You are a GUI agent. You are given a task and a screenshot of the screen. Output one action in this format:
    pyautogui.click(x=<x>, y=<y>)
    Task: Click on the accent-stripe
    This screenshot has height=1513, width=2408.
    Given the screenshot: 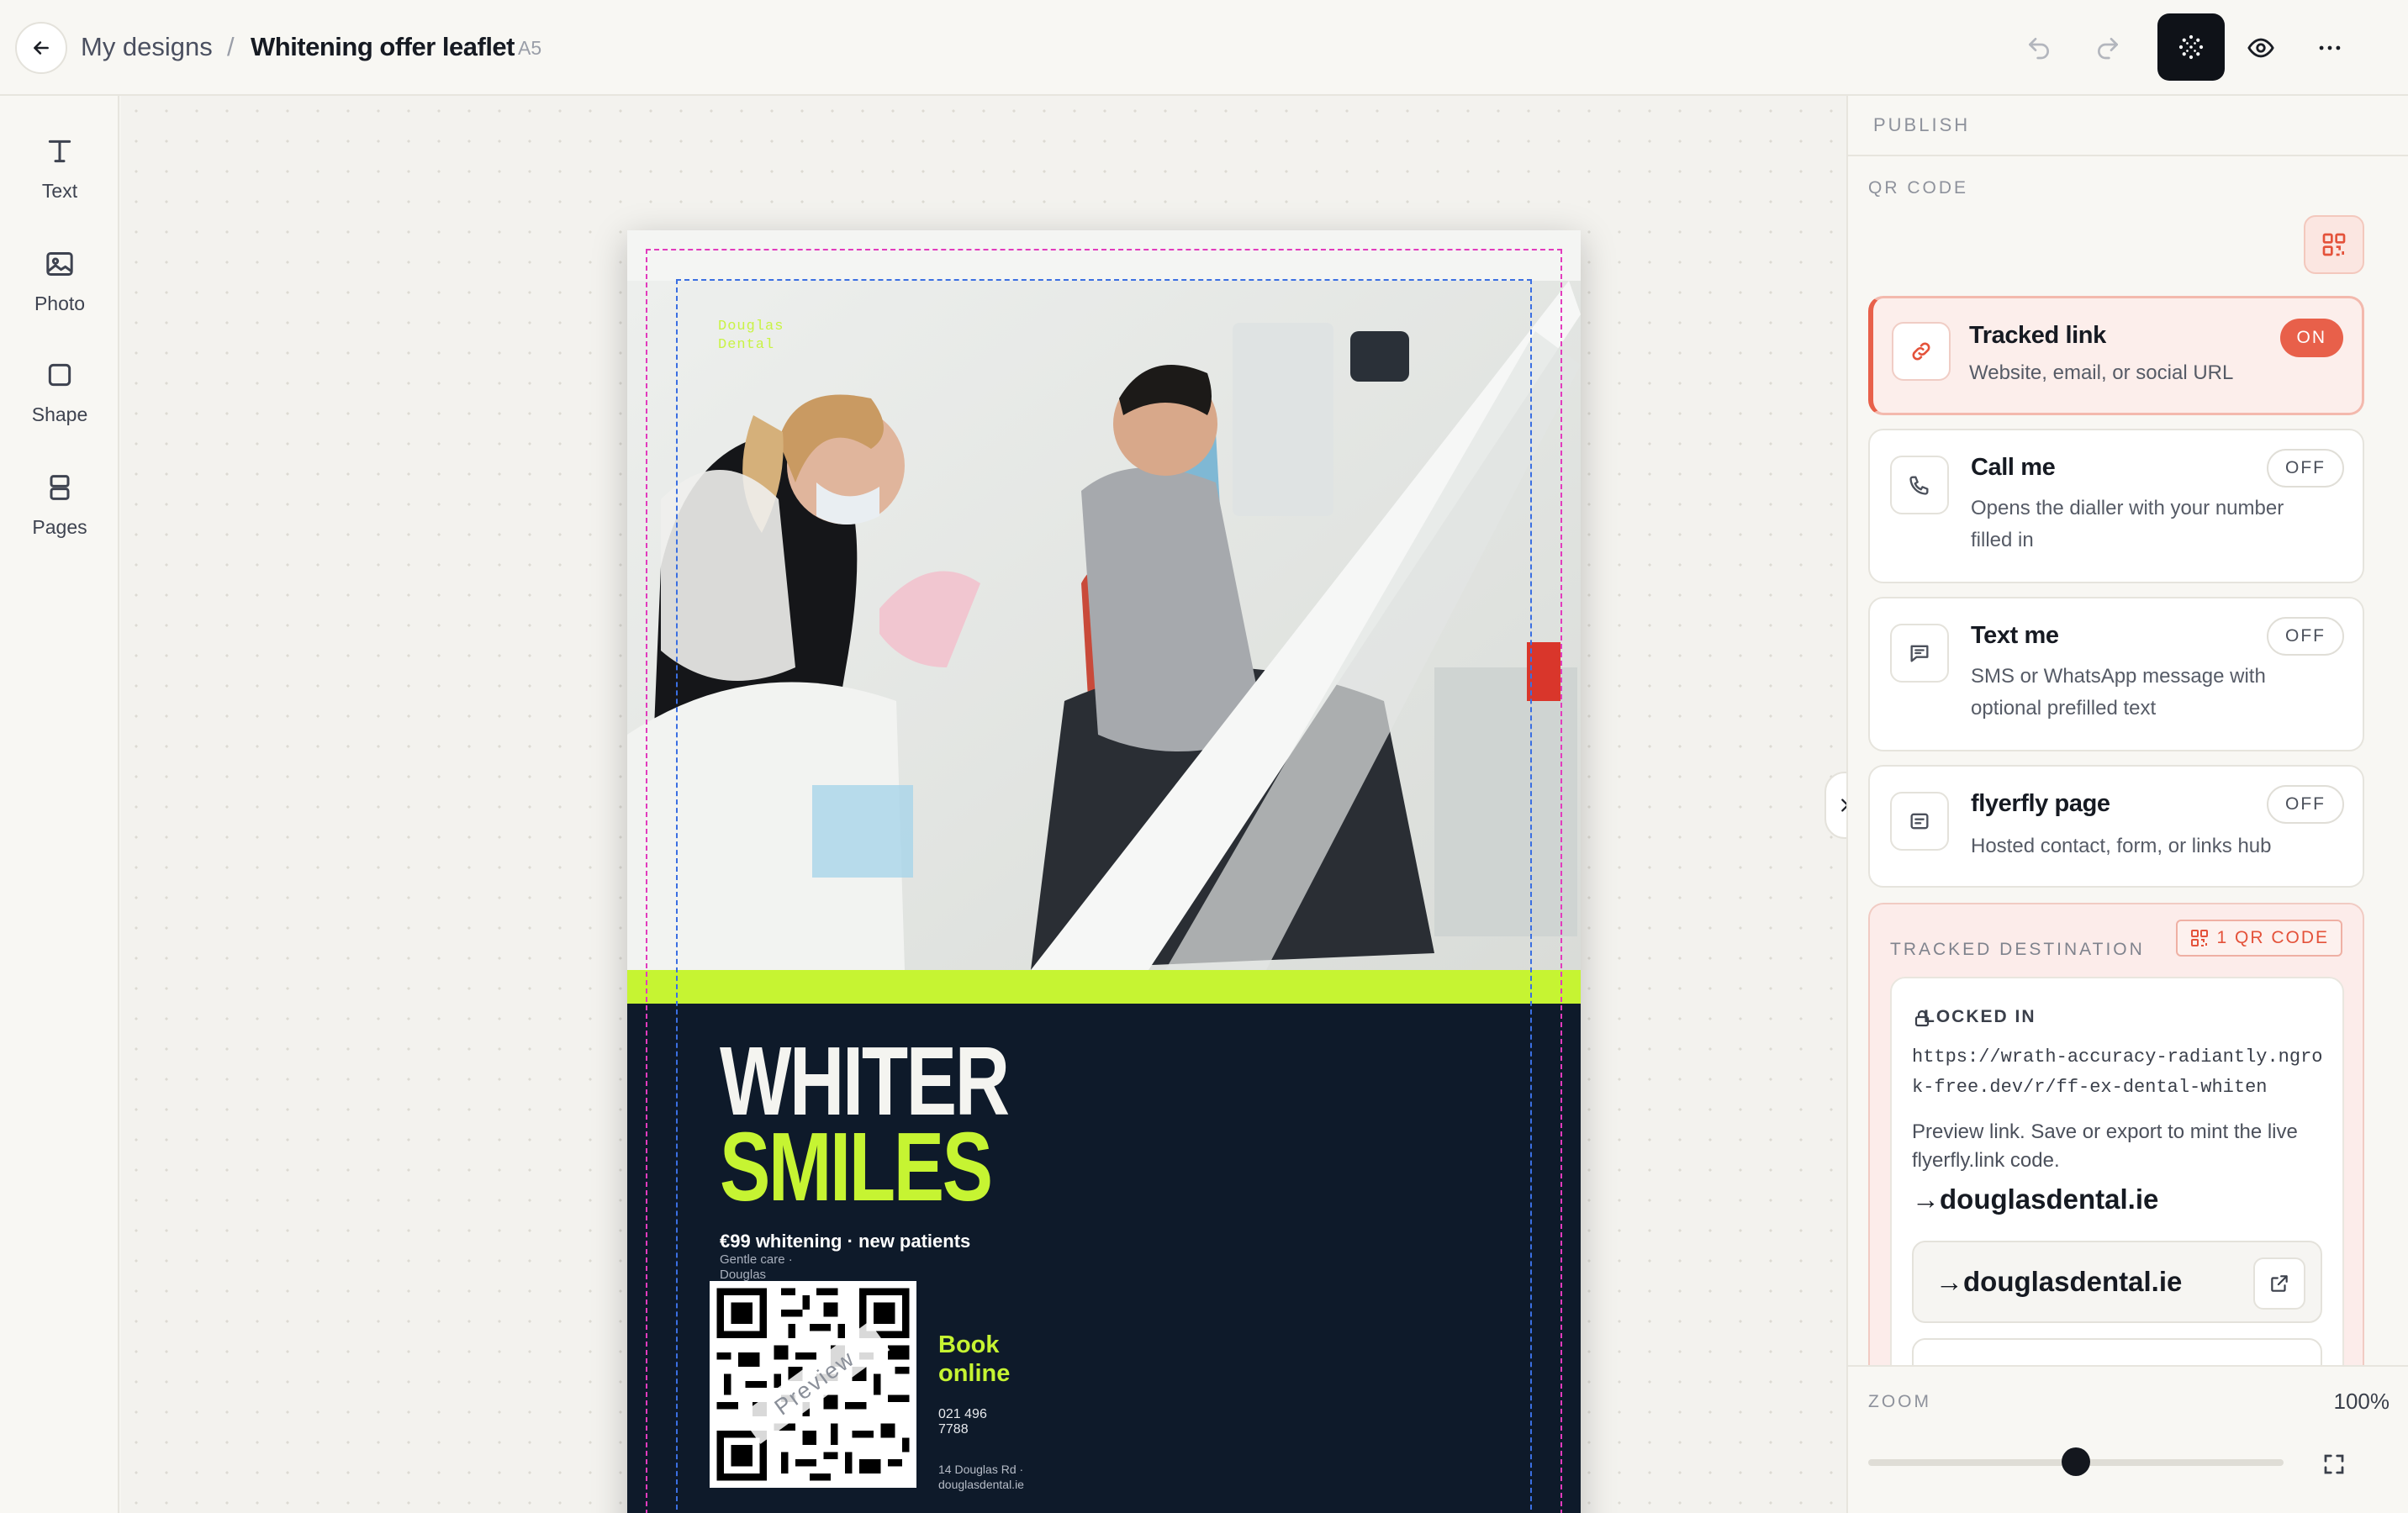 What is the action you would take?
    pyautogui.click(x=1104, y=987)
    